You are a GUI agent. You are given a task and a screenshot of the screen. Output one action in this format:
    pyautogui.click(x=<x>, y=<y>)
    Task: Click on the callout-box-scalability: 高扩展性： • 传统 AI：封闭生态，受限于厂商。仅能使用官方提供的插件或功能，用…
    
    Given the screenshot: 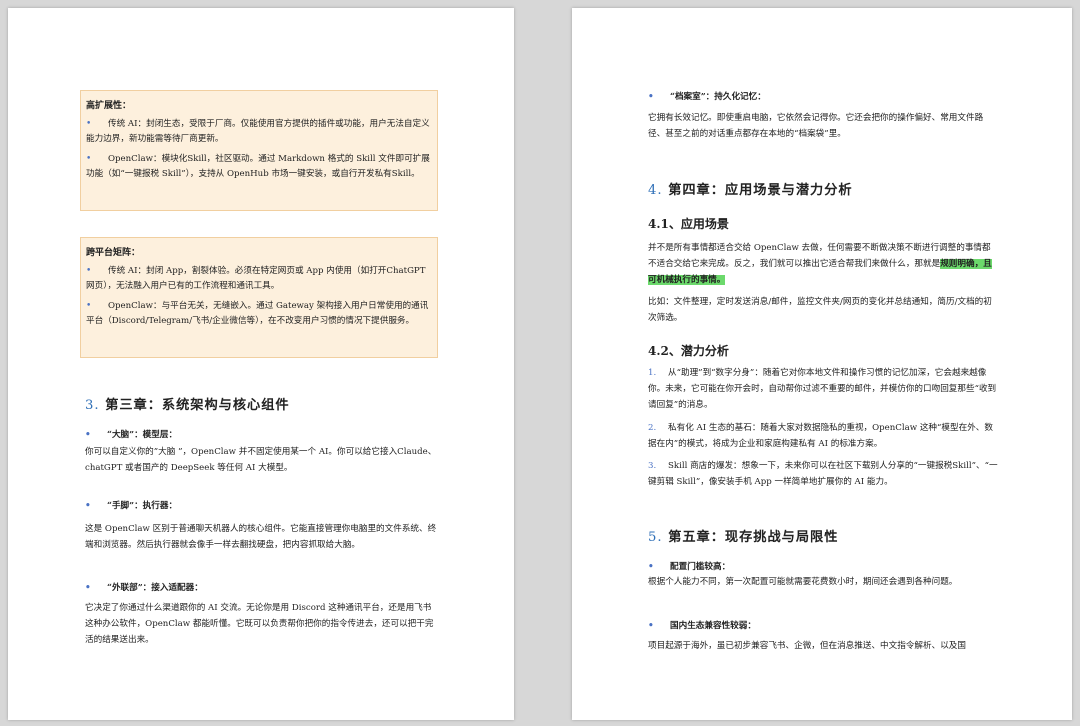 What is the action you would take?
    pyautogui.click(x=259, y=150)
    